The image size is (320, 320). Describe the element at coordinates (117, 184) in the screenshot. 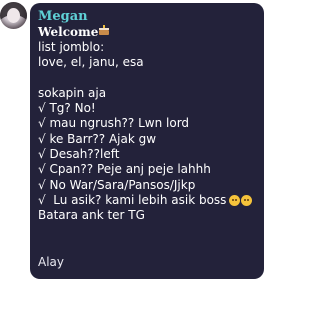

I see `message-line: √ No War/Sara/Pansos/Jjkp` at that location.